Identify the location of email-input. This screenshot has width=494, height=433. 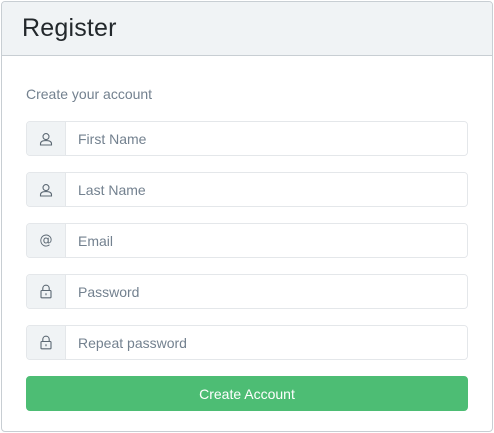
(266, 240).